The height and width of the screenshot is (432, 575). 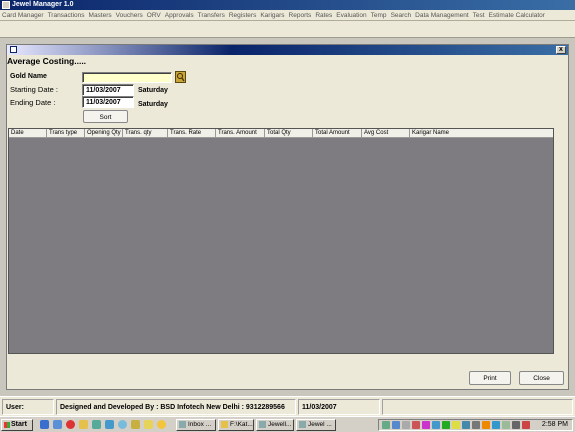 I want to click on column-header-opening-qty: Opening Qty, so click(x=104, y=133).